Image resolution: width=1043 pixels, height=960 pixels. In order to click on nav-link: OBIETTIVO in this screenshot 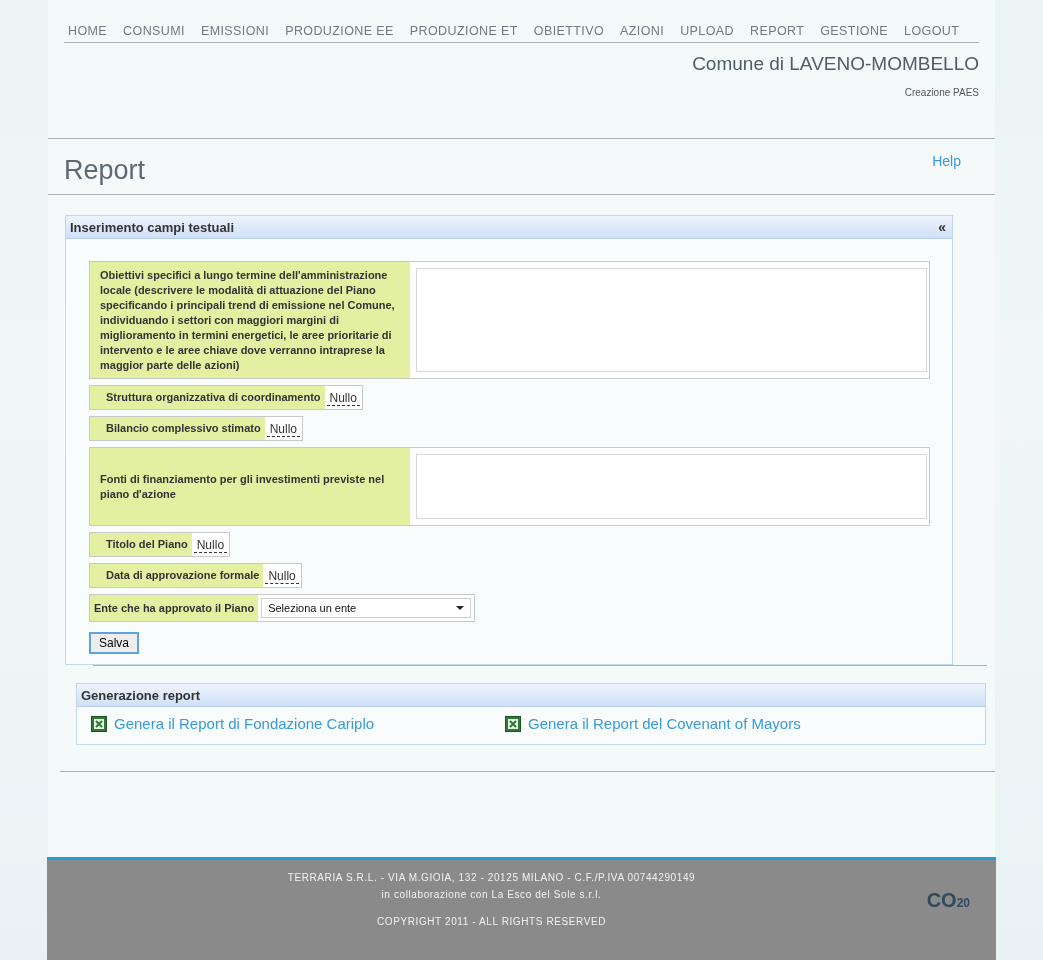, I will do `click(573, 31)`.